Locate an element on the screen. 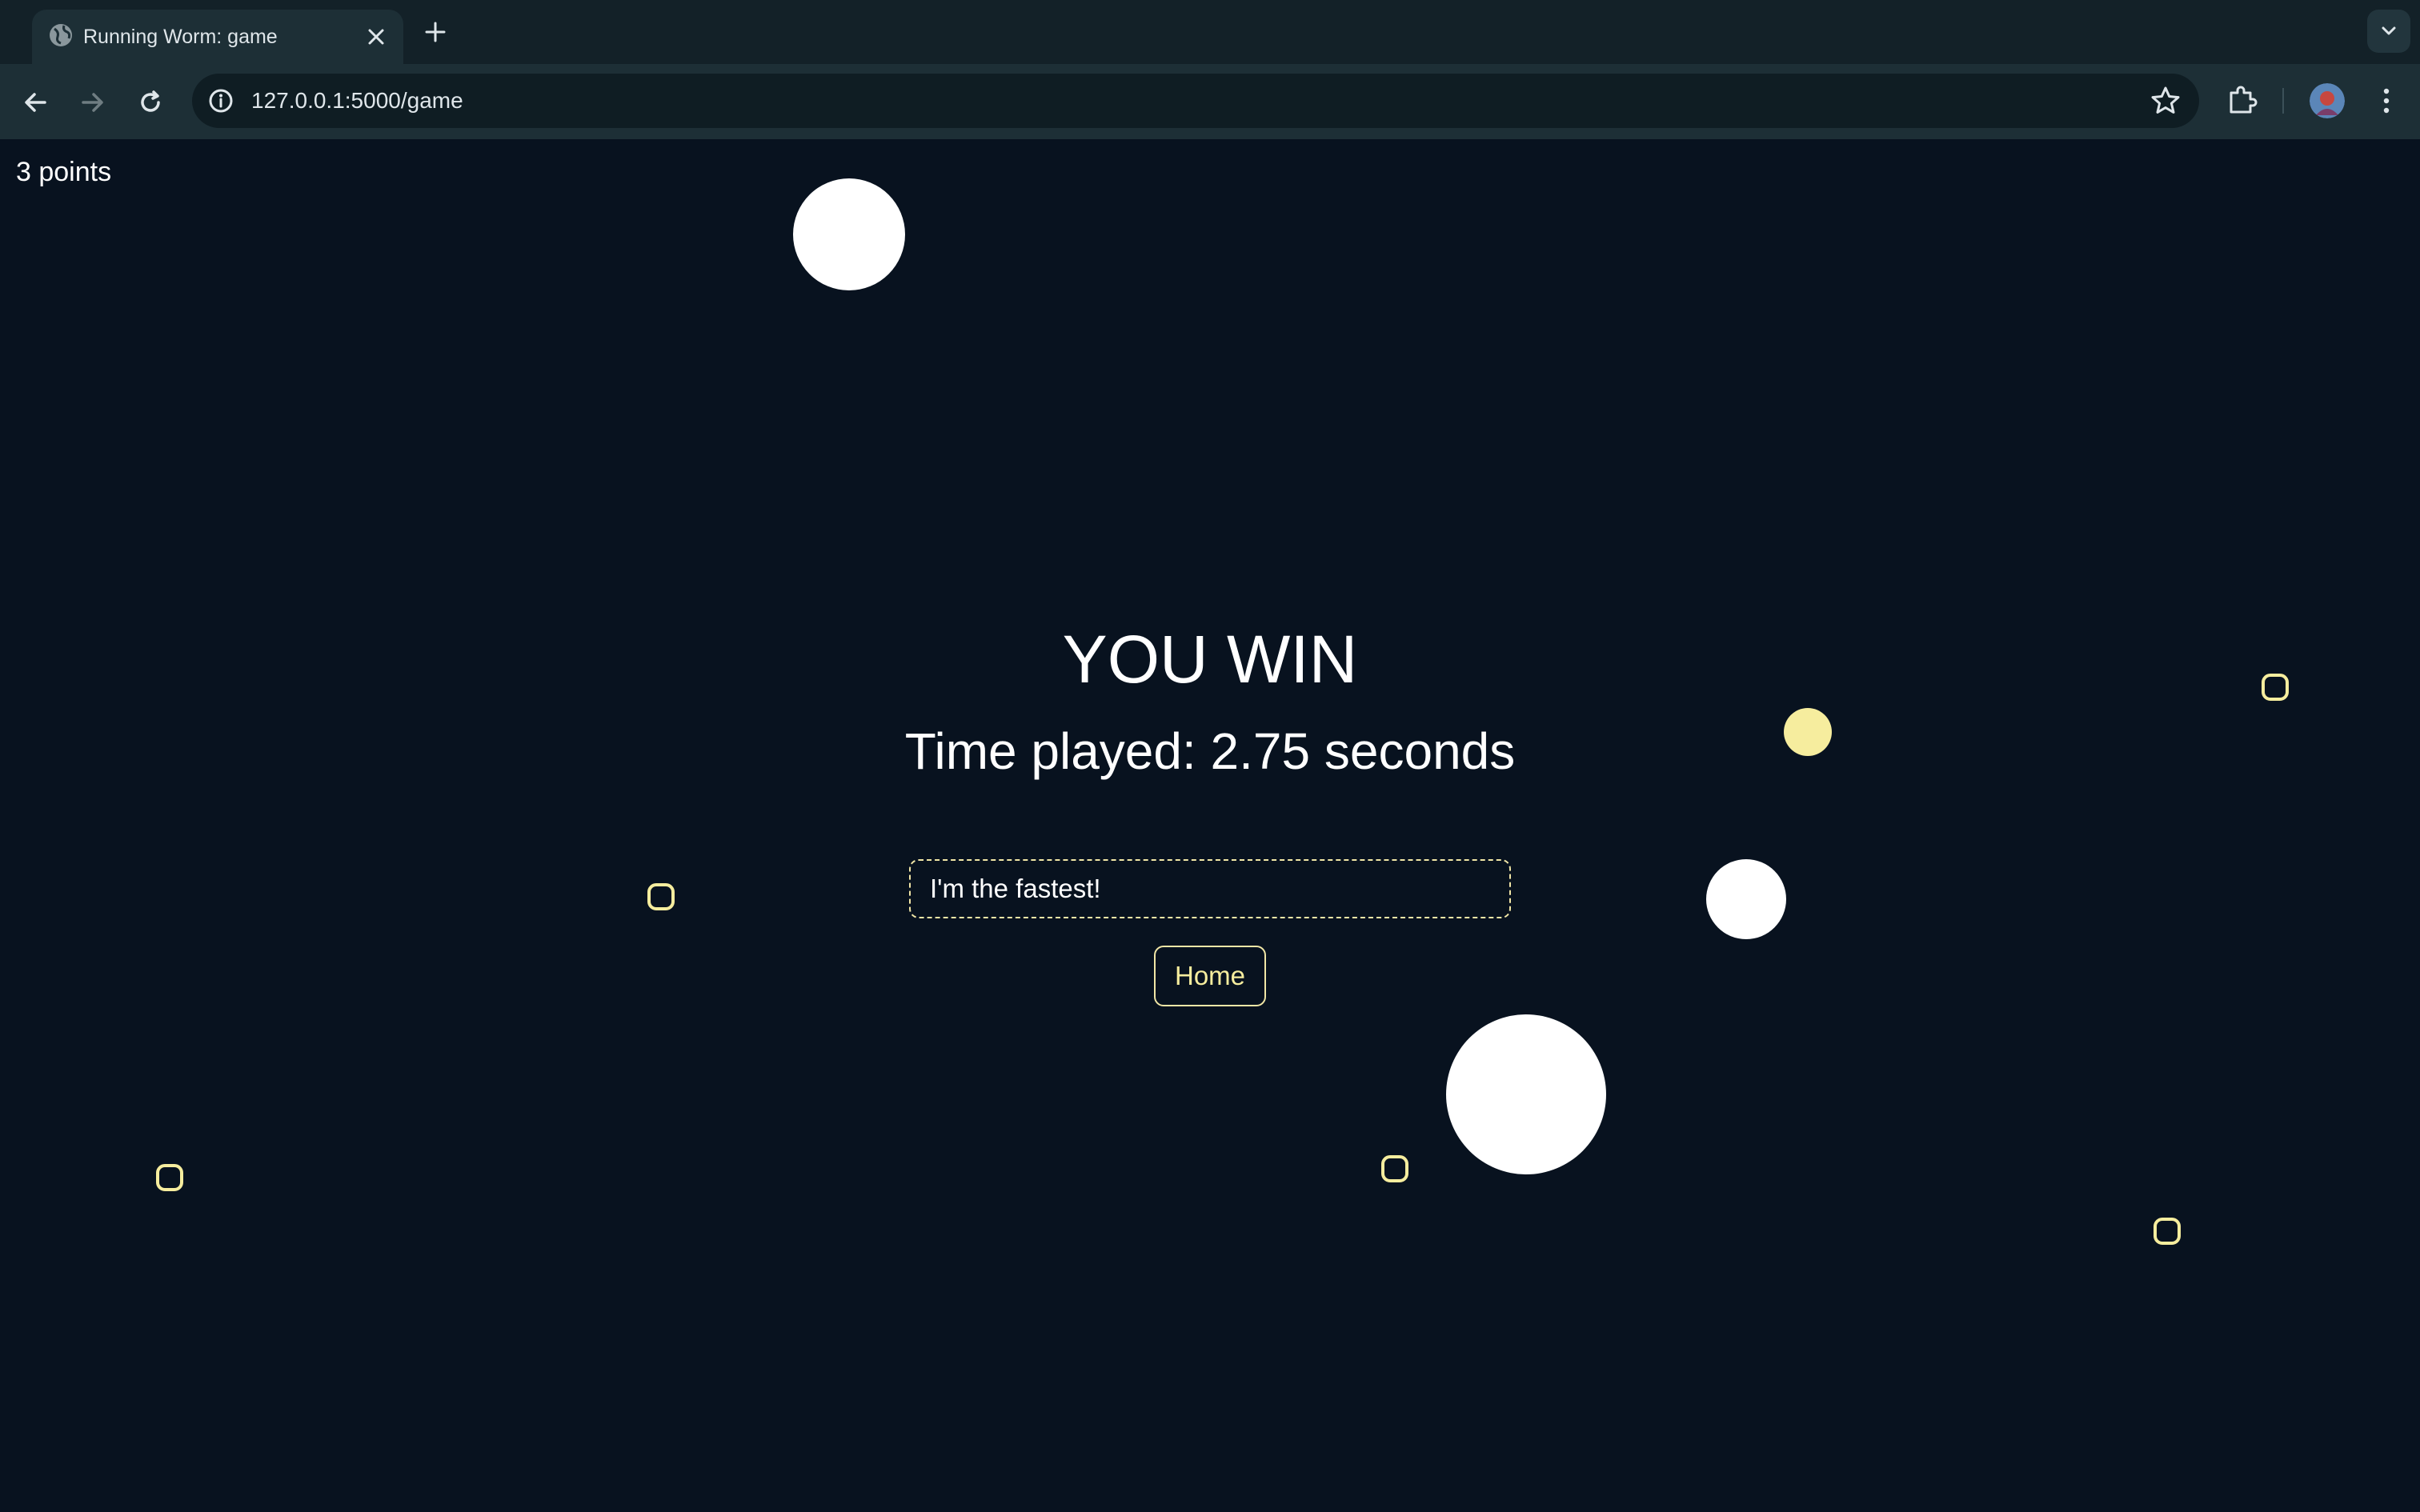 The width and height of the screenshot is (2420, 1512). tab-title: Running Worm: game is located at coordinates (180, 37).